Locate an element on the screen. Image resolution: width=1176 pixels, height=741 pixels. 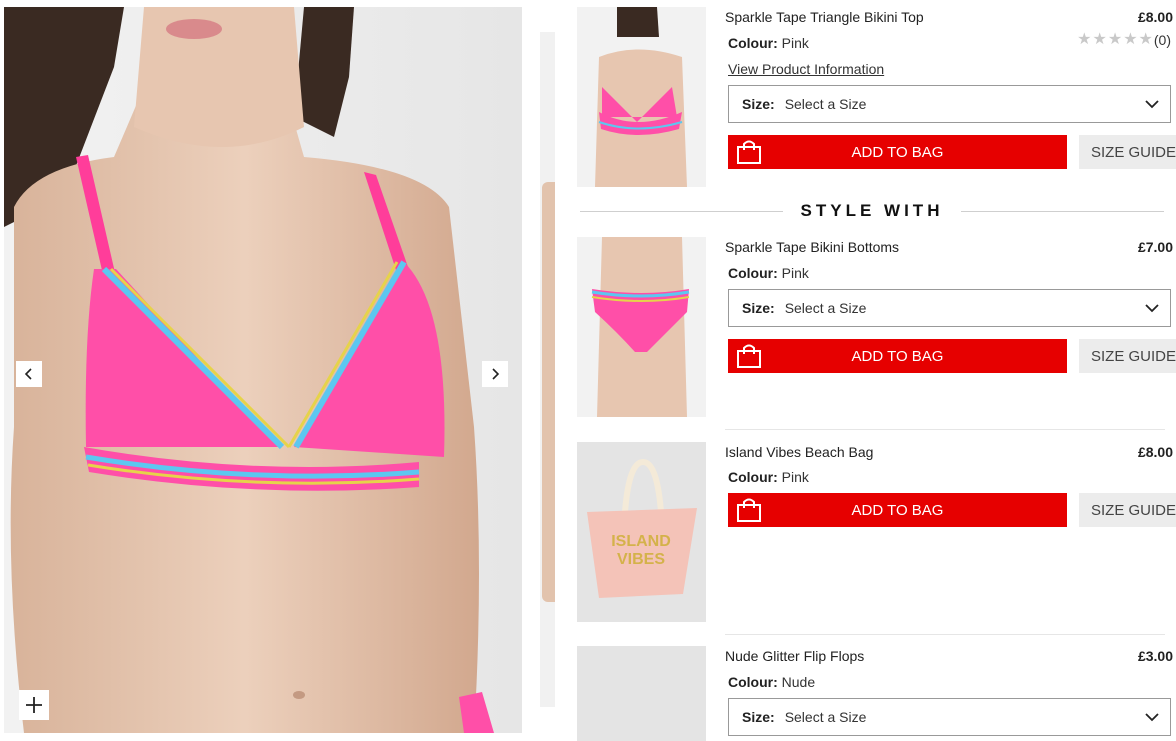
next-image-peek is located at coordinates (547, 369).